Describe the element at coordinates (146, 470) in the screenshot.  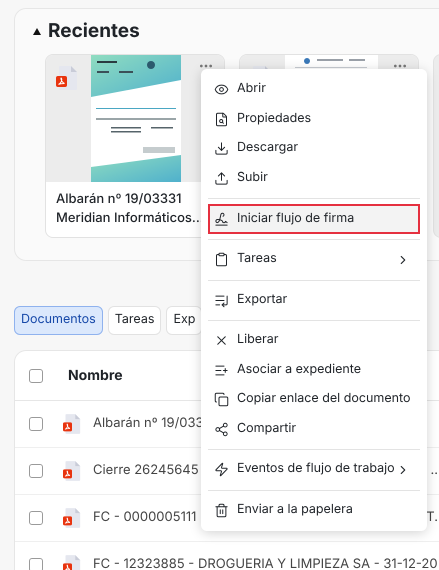
I see `table-cell-text: Cierre 26245645` at that location.